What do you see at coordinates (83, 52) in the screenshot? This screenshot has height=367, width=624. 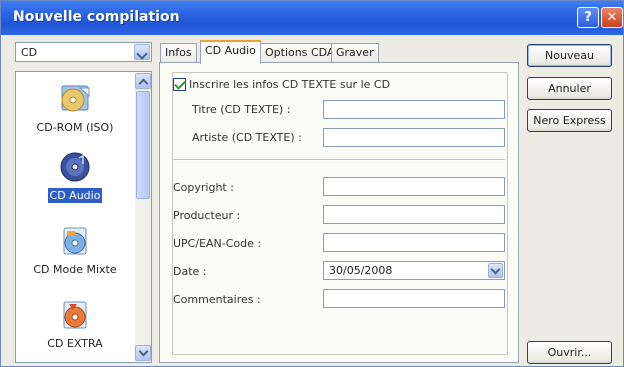 I see `disc-format-select: CD` at bounding box center [83, 52].